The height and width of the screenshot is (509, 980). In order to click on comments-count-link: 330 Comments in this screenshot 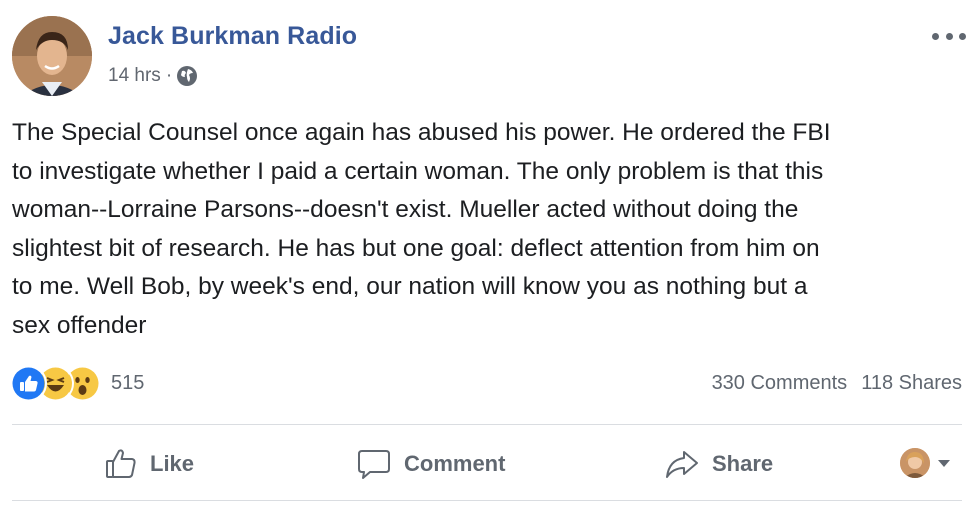, I will do `click(780, 383)`.